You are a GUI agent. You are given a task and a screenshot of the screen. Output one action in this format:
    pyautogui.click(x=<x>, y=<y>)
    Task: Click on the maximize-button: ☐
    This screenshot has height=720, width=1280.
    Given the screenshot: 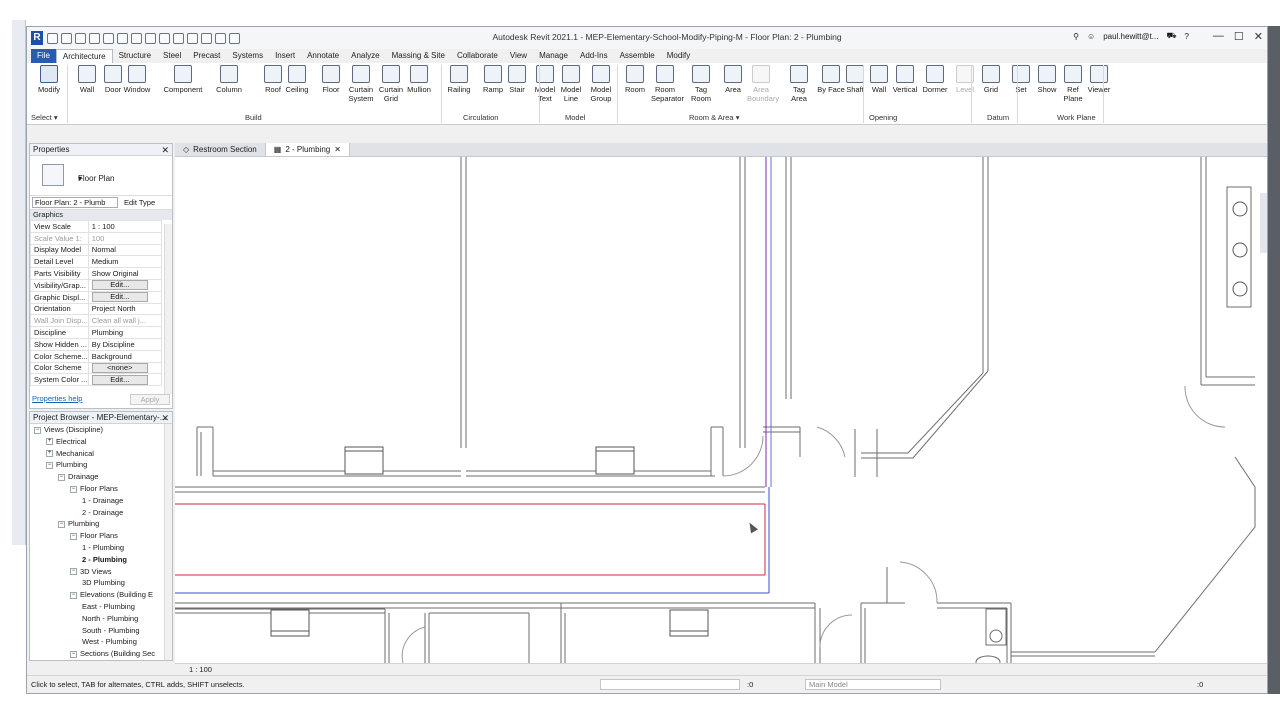 What is the action you would take?
    pyautogui.click(x=1239, y=36)
    